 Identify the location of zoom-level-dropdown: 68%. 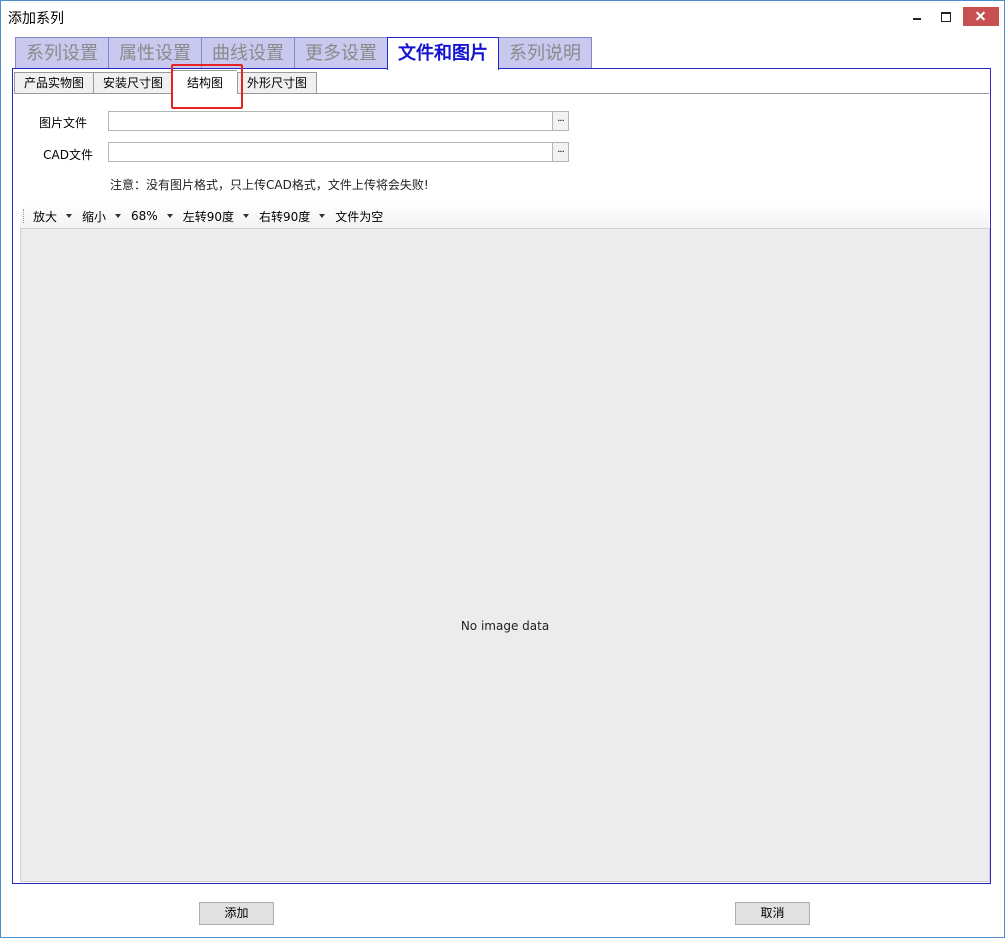
(152, 216).